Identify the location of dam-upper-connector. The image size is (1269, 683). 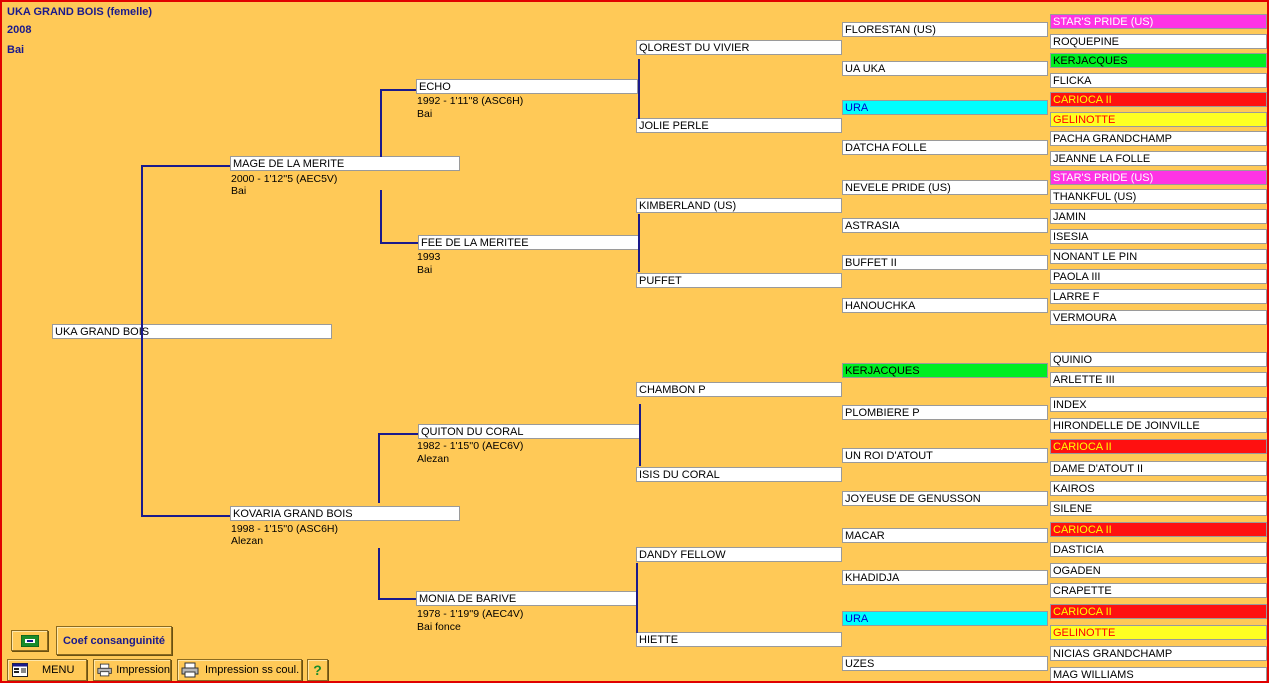
(379, 468).